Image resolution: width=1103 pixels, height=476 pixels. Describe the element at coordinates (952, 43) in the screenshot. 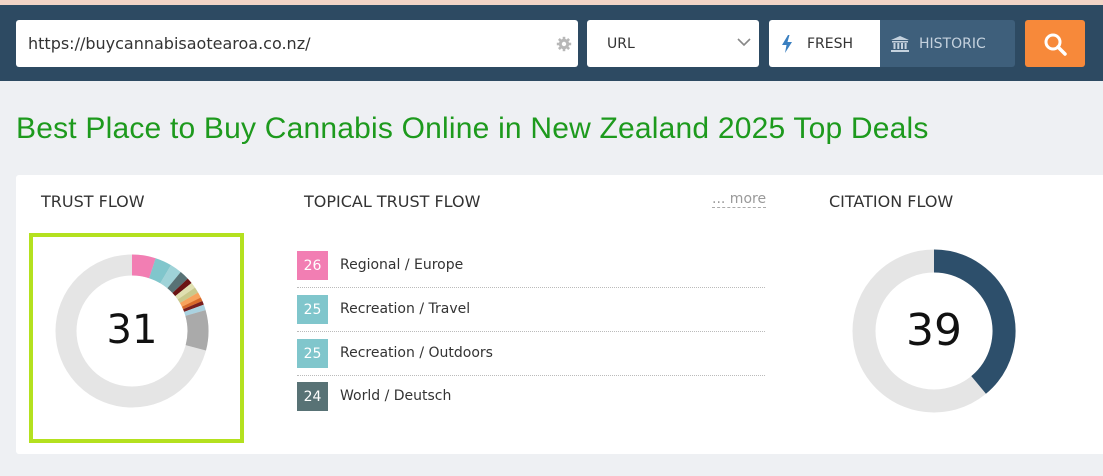

I see `historic-label: HISTORIC` at that location.